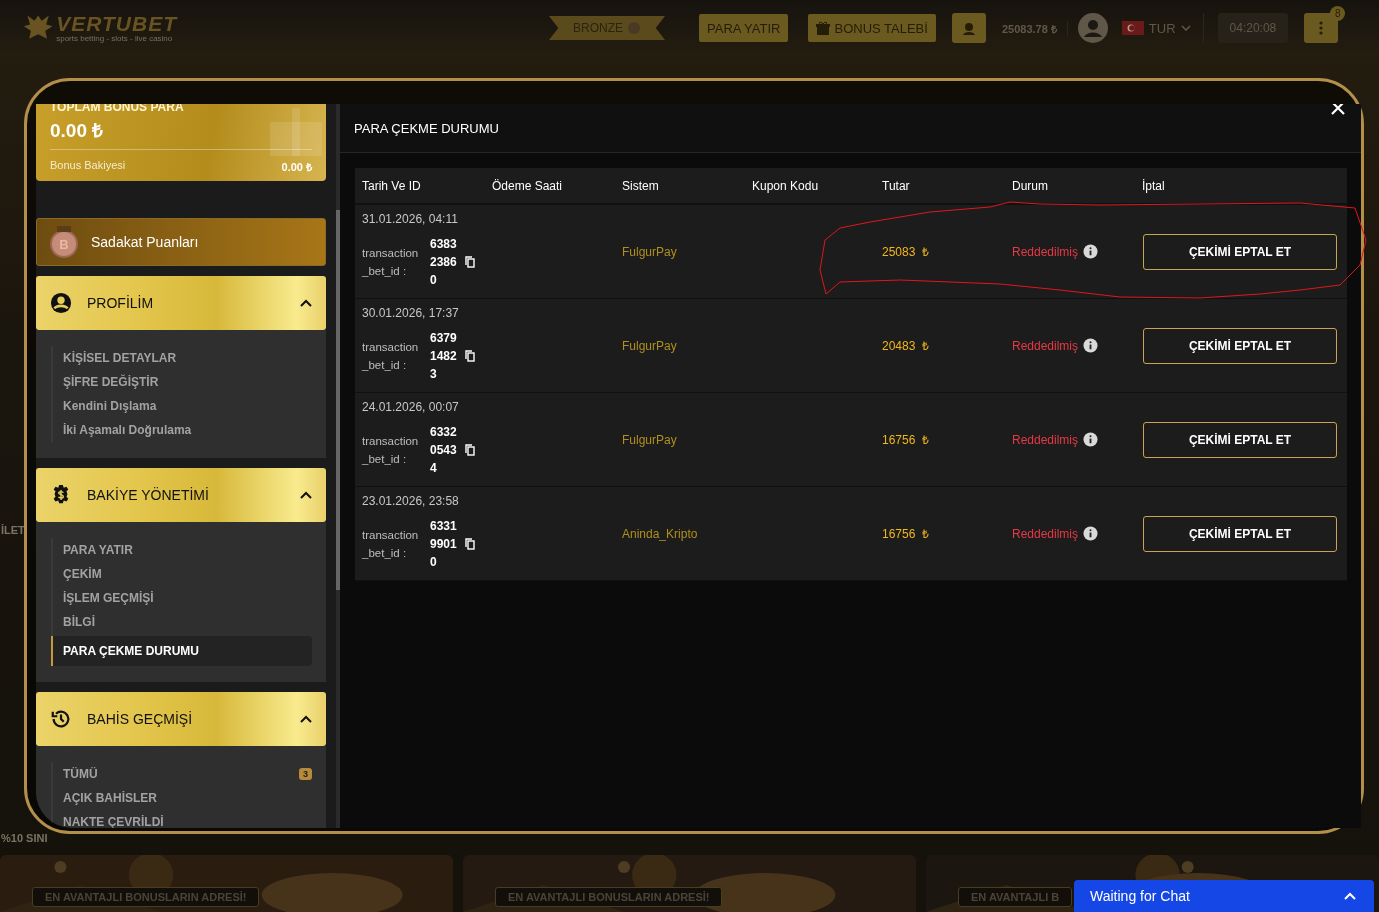 The image size is (1379, 912). I want to click on date-text: 31.01.2026, 04:11, so click(410, 219).